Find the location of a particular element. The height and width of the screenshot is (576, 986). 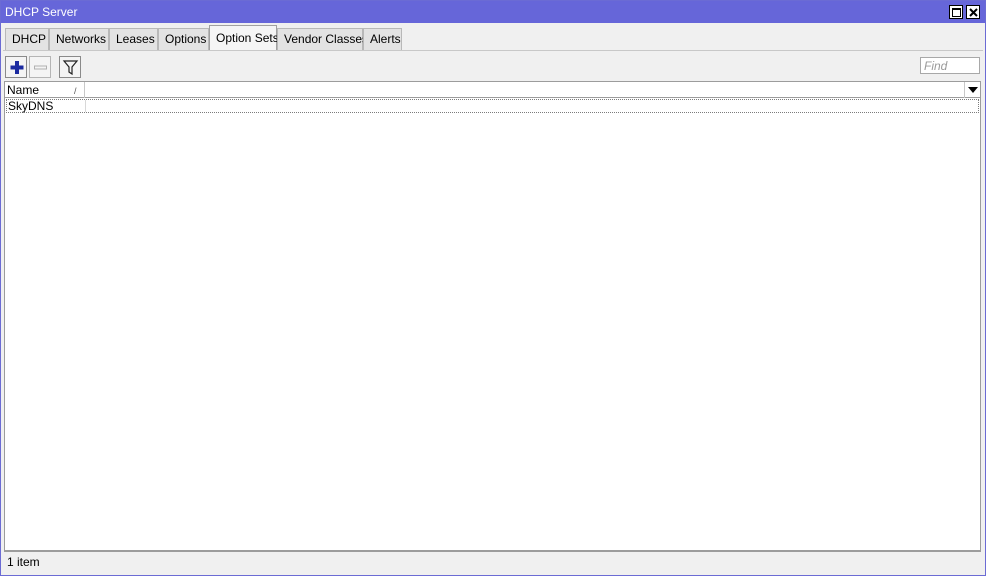

tab-alerts: Alerts is located at coordinates (382, 39).